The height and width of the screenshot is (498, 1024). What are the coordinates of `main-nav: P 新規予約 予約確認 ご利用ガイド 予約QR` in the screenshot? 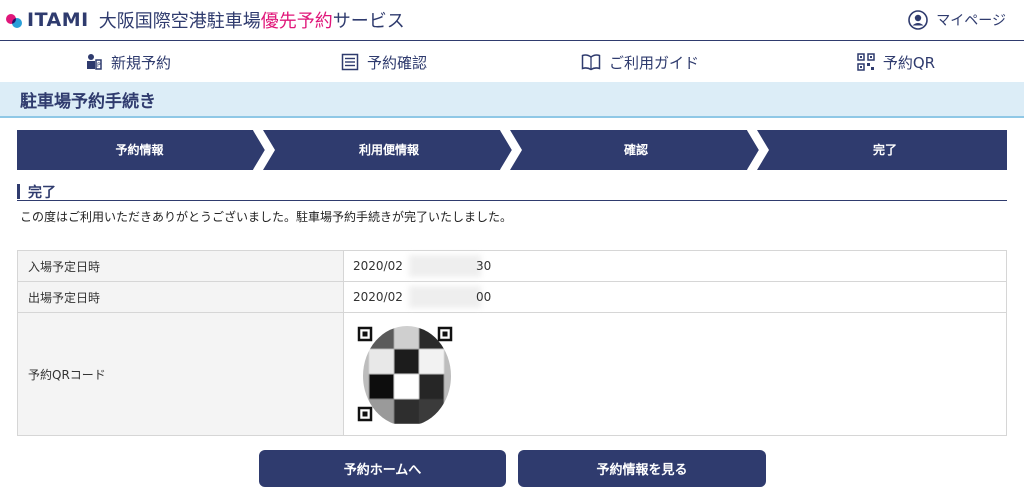 It's located at (512, 62).